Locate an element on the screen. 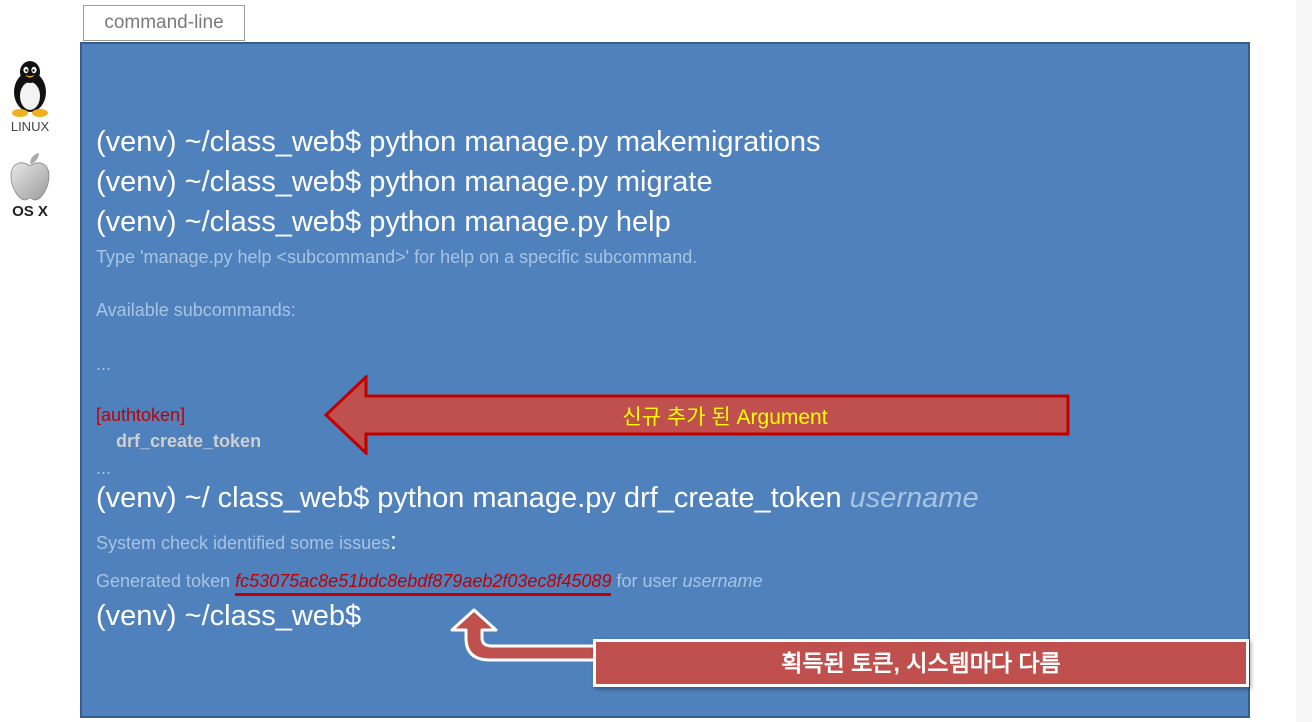 Image resolution: width=1312 pixels, height=722 pixels. system-check-text: System check identified some issues is located at coordinates (243, 543).